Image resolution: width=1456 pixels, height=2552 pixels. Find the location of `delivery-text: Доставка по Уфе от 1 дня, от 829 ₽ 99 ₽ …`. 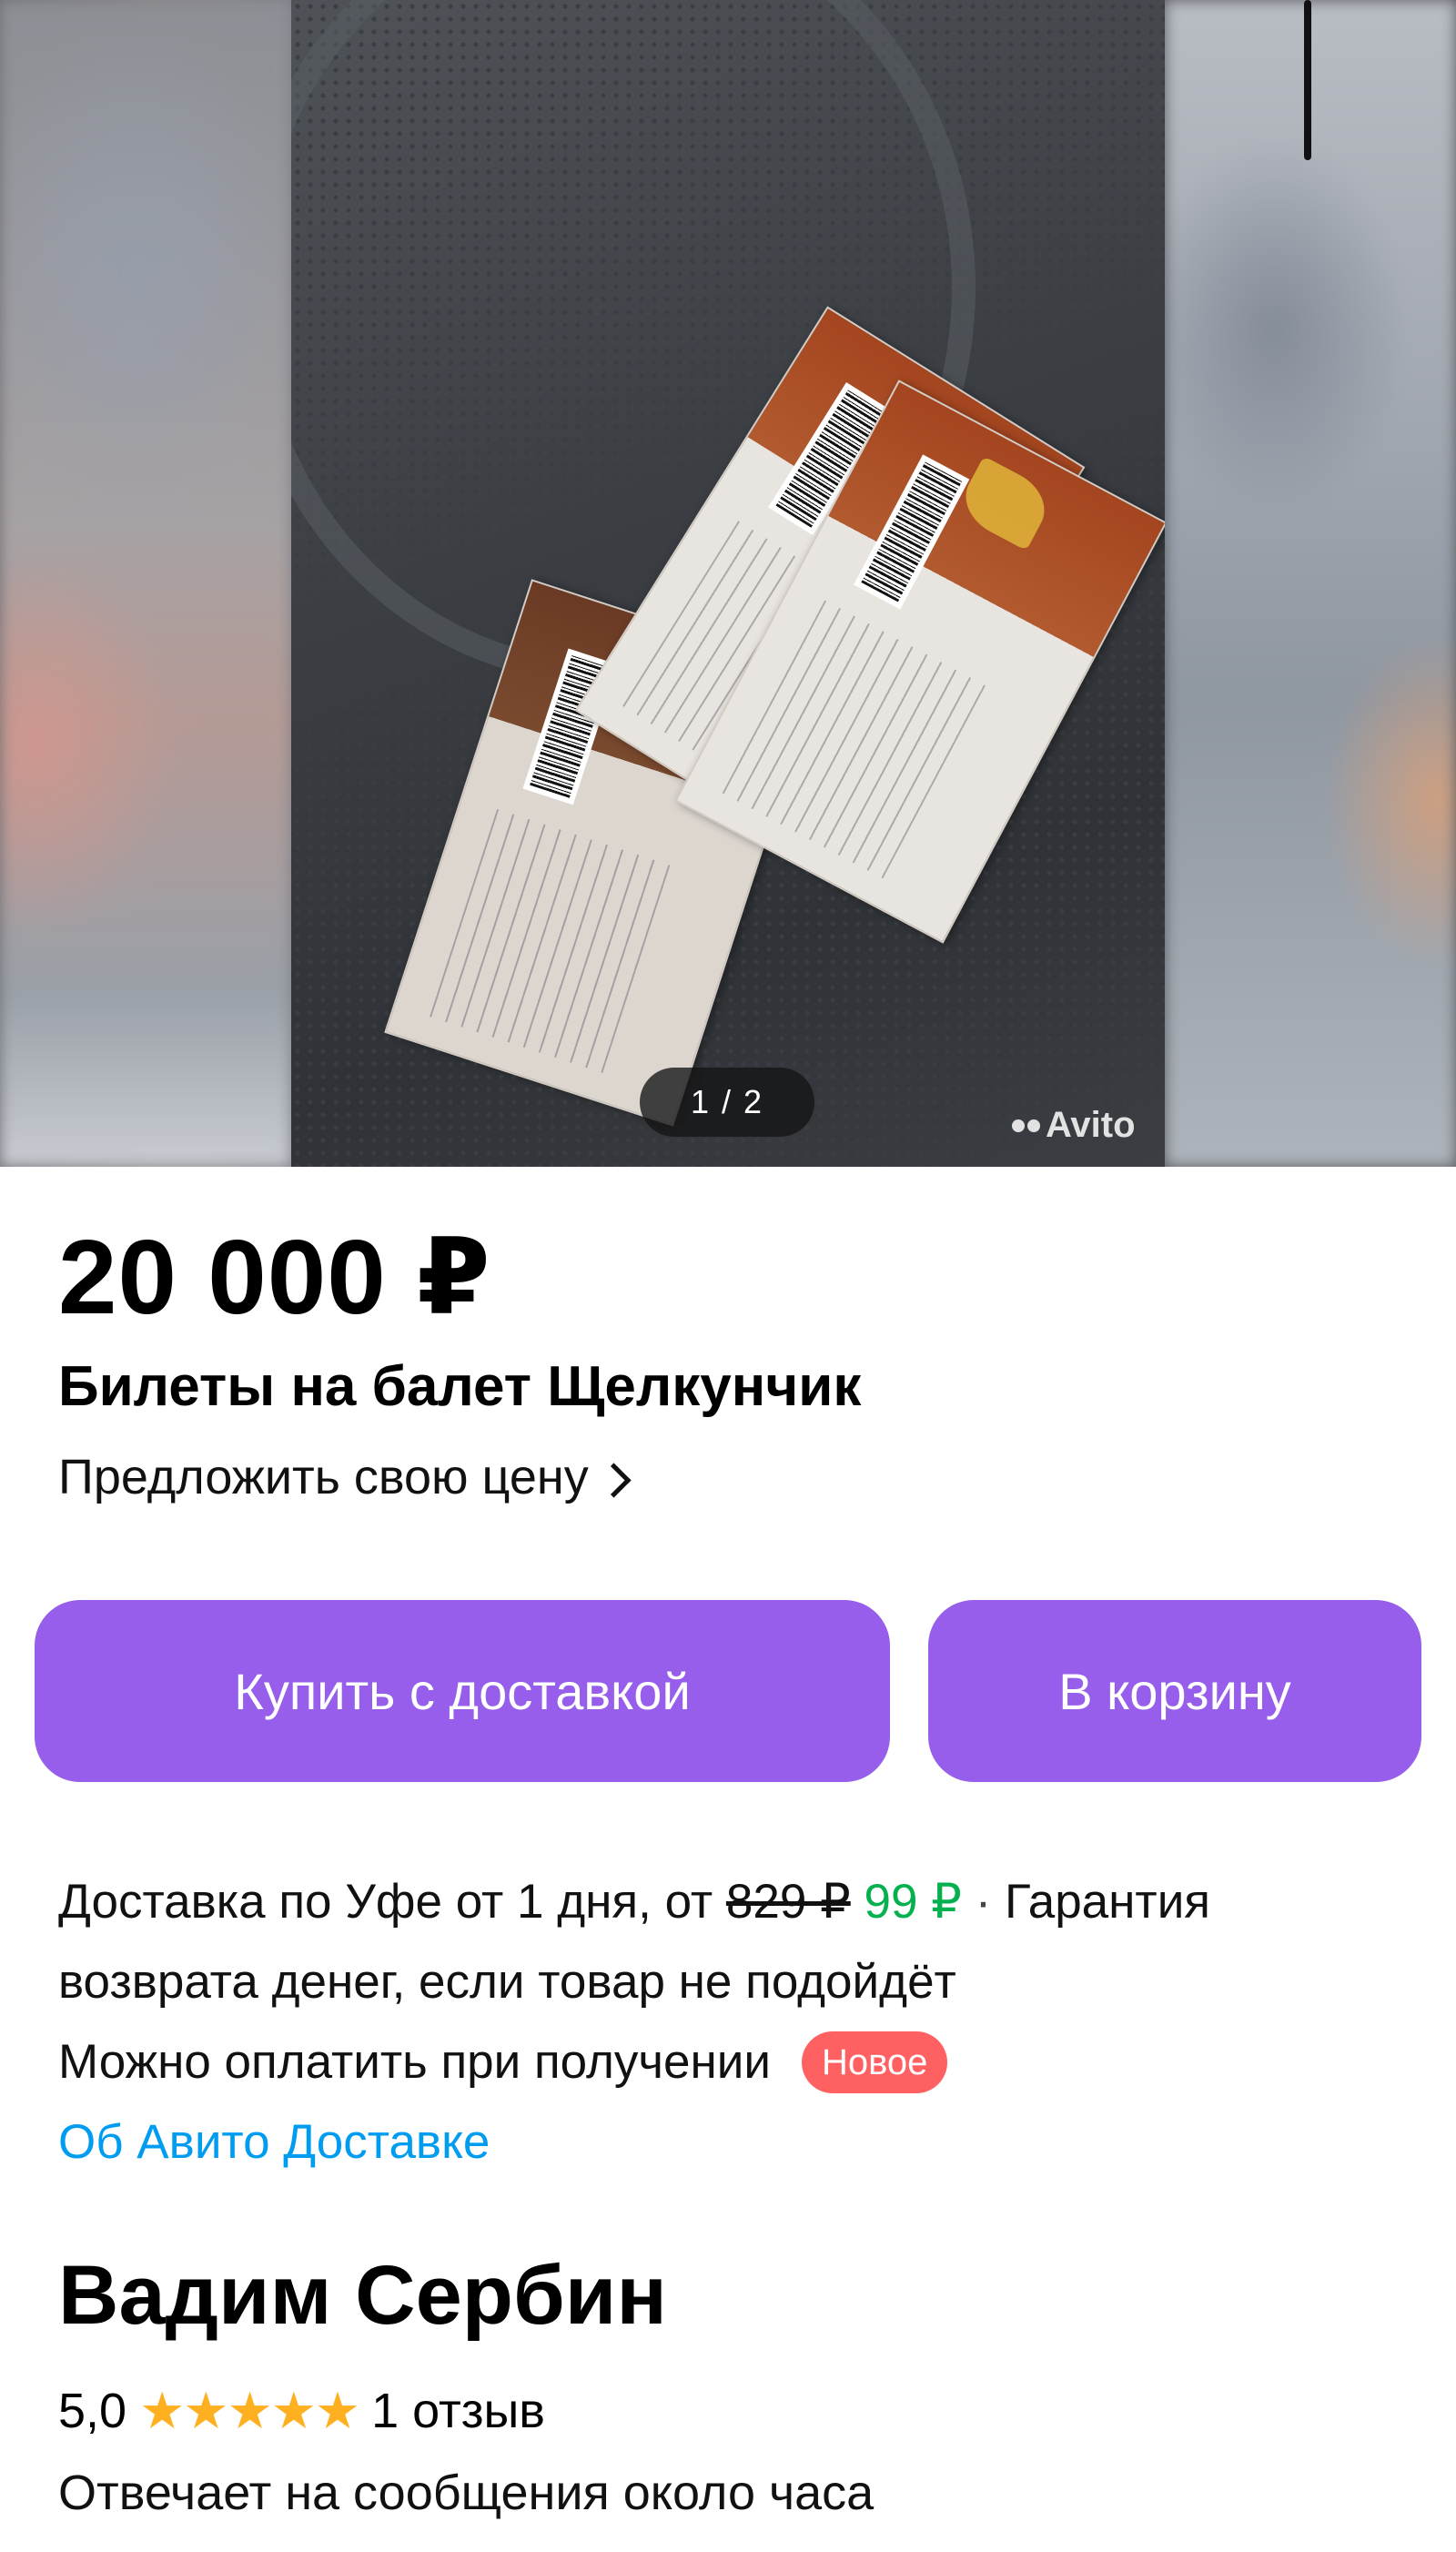

delivery-text: Доставка по Уфе от 1 дня, от 829 ₽ 99 ₽ … is located at coordinates (732, 1942).